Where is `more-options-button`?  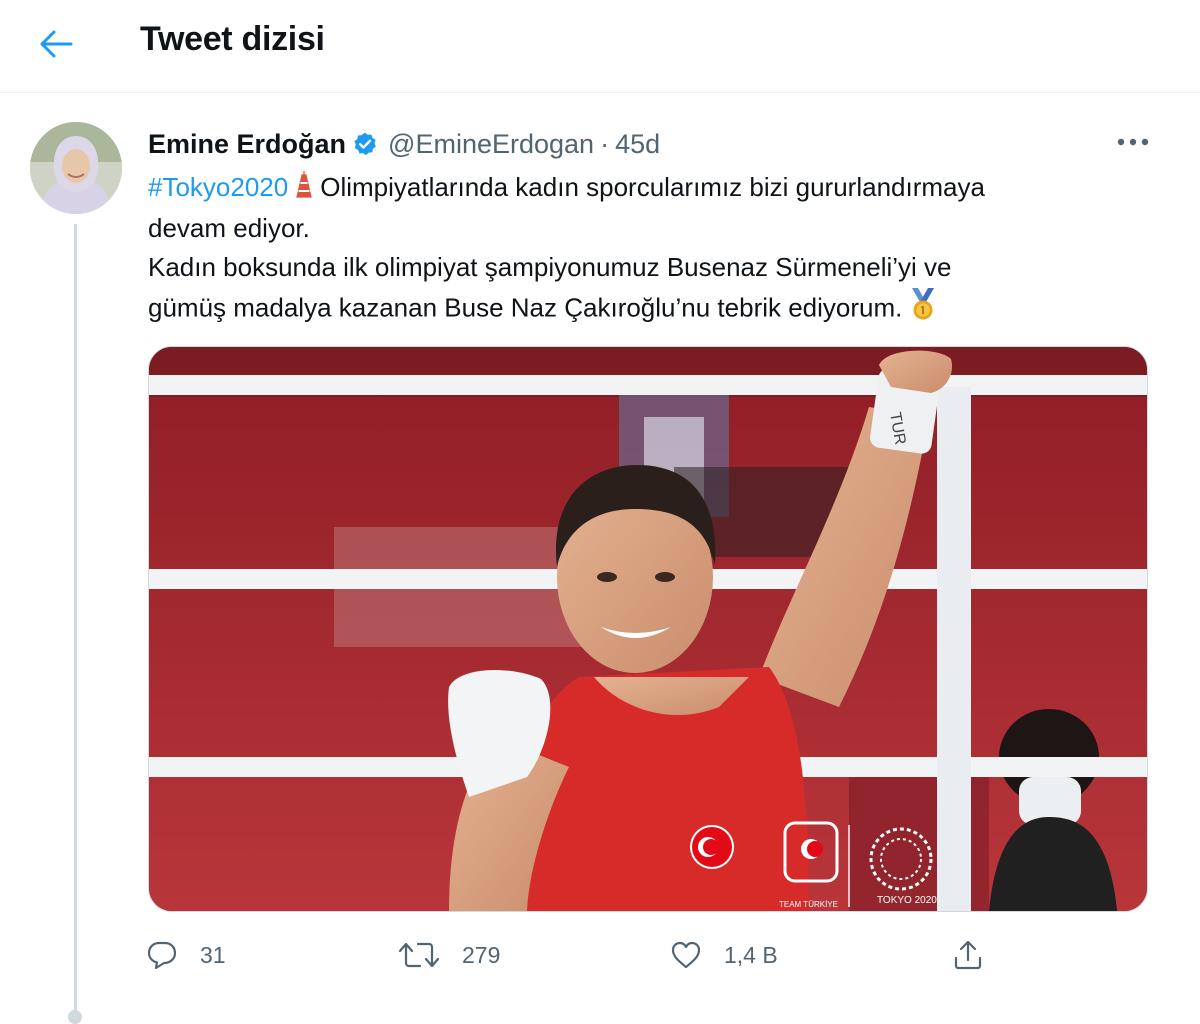 more-options-button is located at coordinates (1133, 142).